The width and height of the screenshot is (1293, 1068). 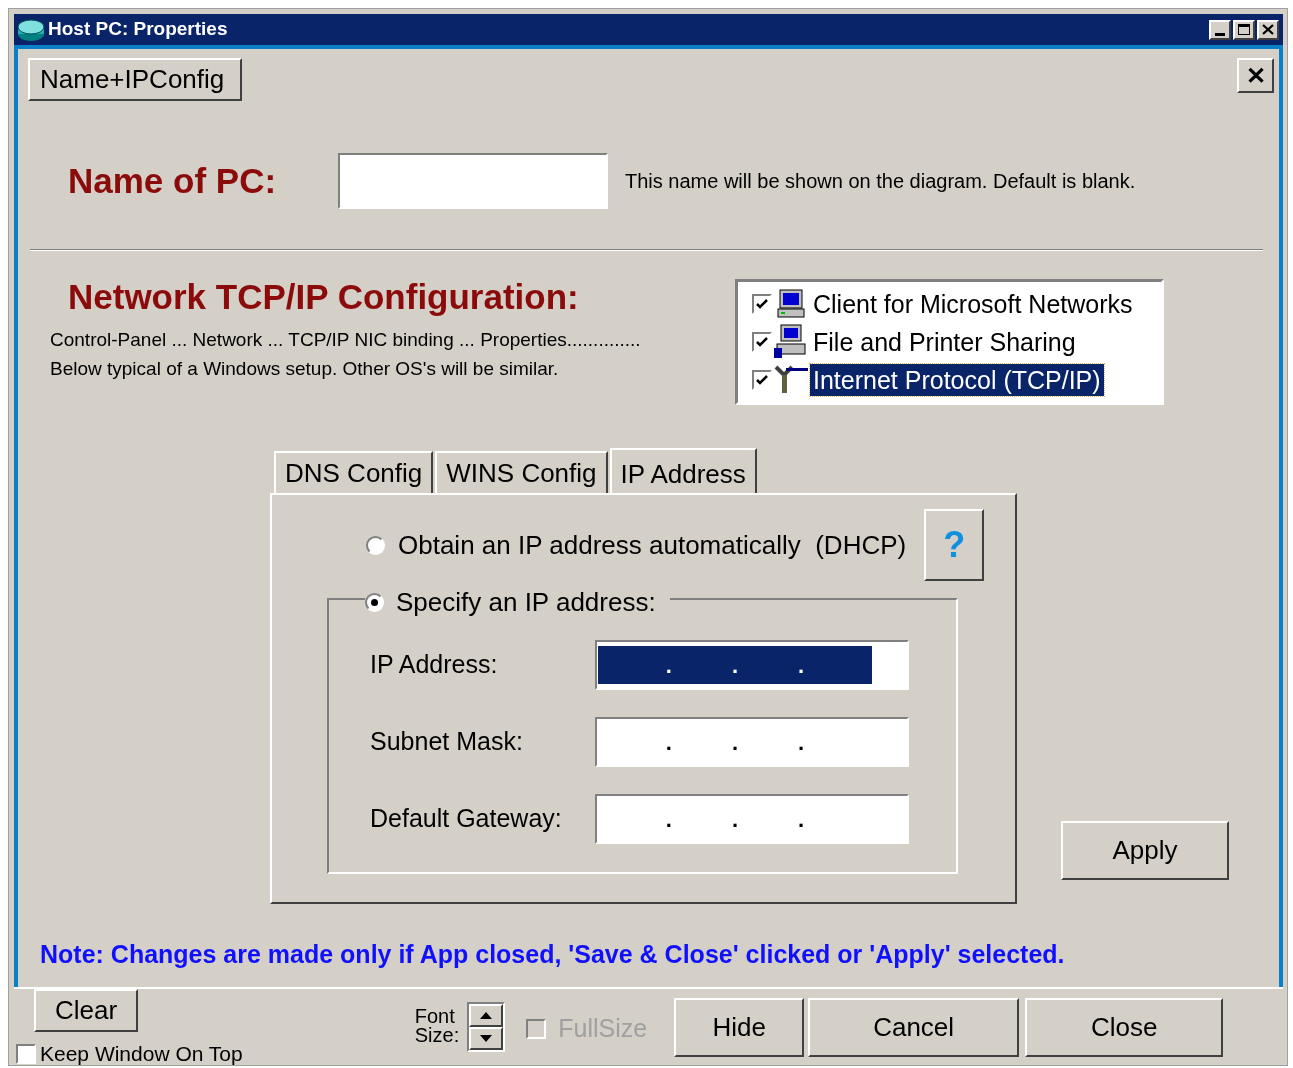 I want to click on close-button: ✕, so click(x=1255, y=75).